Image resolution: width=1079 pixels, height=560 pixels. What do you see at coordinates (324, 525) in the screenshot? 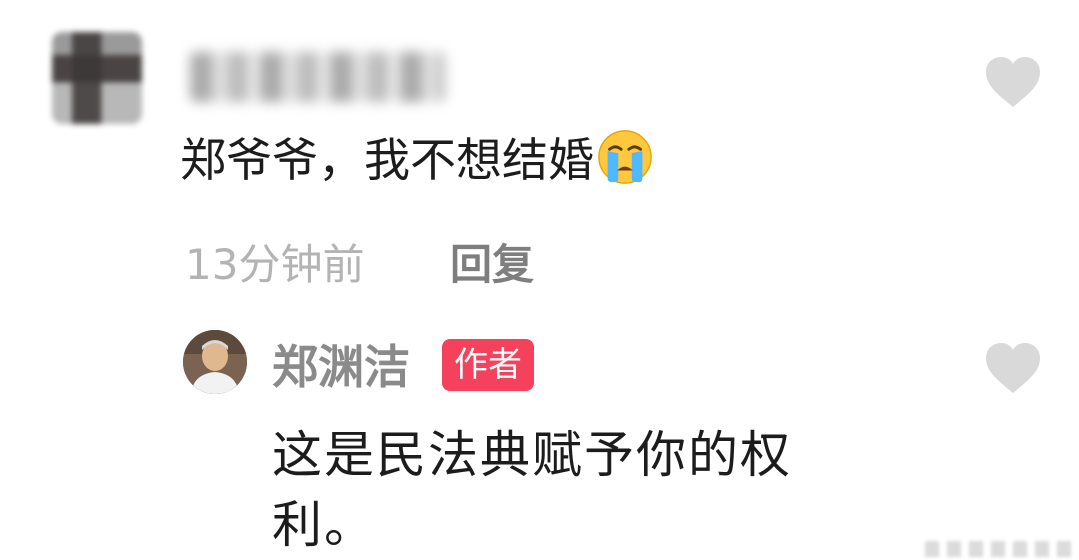
I see `reply-text-line-2: 利。` at bounding box center [324, 525].